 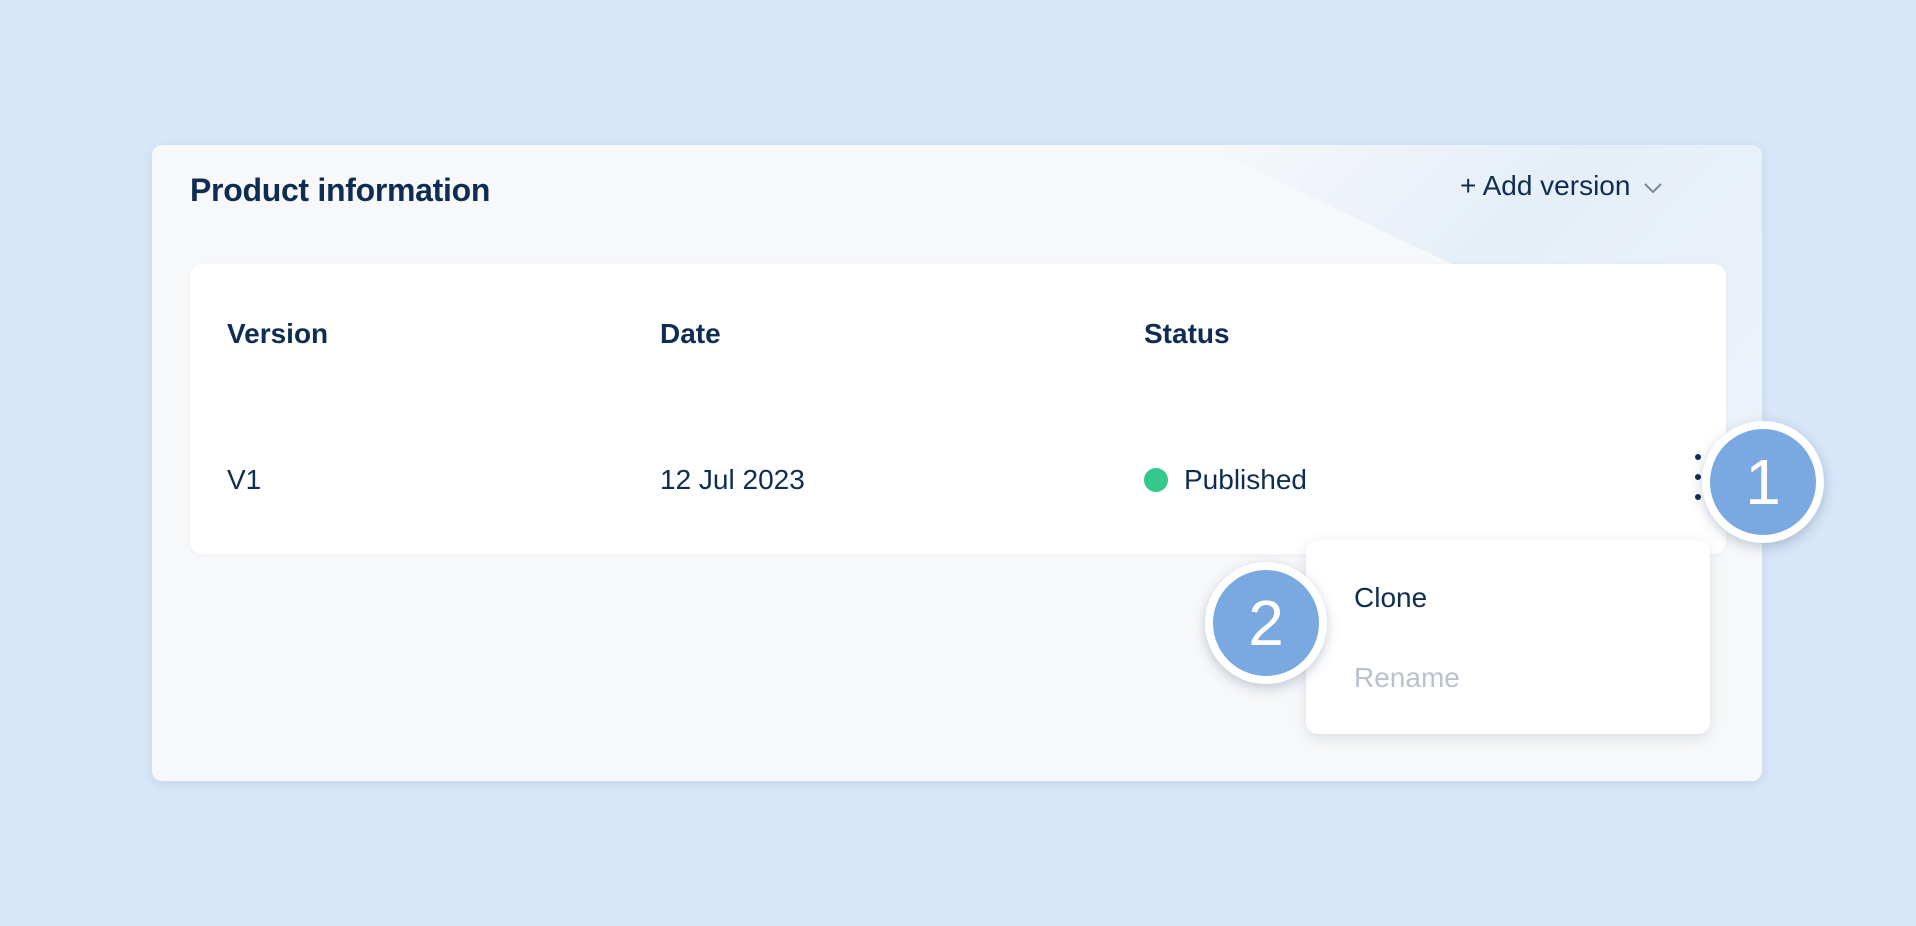 What do you see at coordinates (1245, 479) in the screenshot?
I see `status-label: Published` at bounding box center [1245, 479].